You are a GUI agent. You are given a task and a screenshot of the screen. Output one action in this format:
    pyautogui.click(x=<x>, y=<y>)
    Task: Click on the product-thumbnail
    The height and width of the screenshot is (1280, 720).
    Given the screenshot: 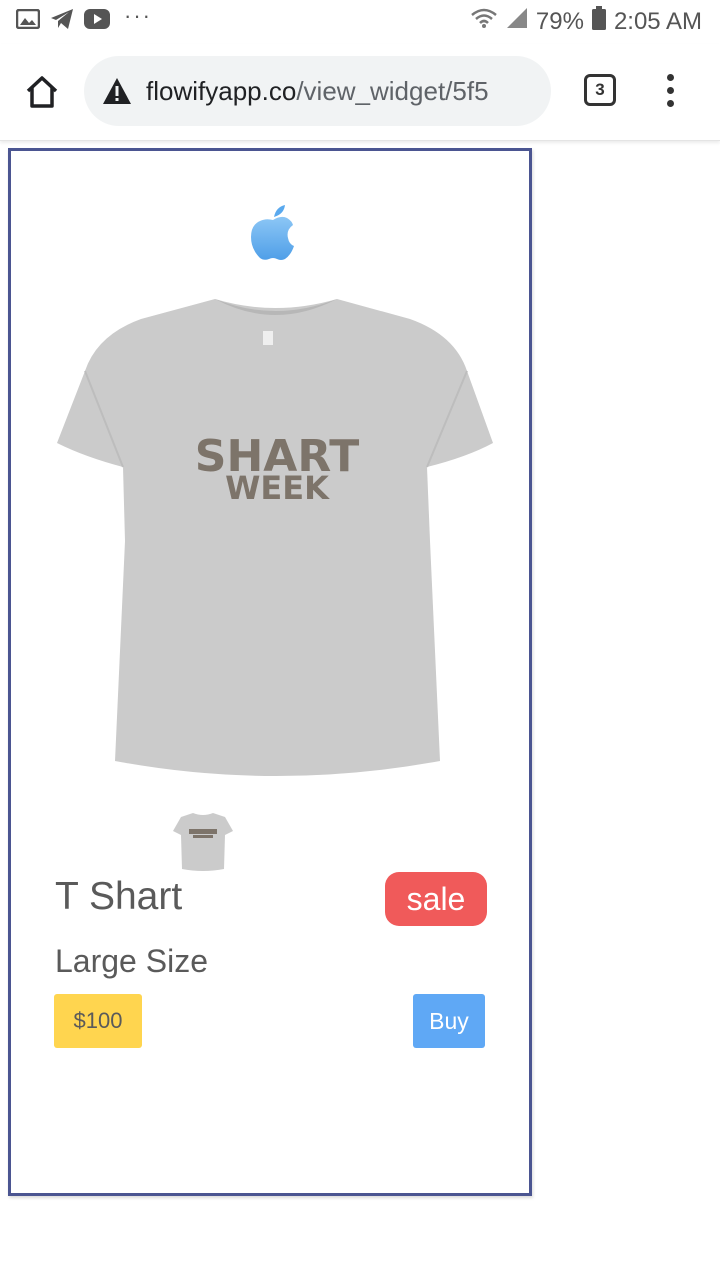 What is the action you would take?
    pyautogui.click(x=203, y=843)
    